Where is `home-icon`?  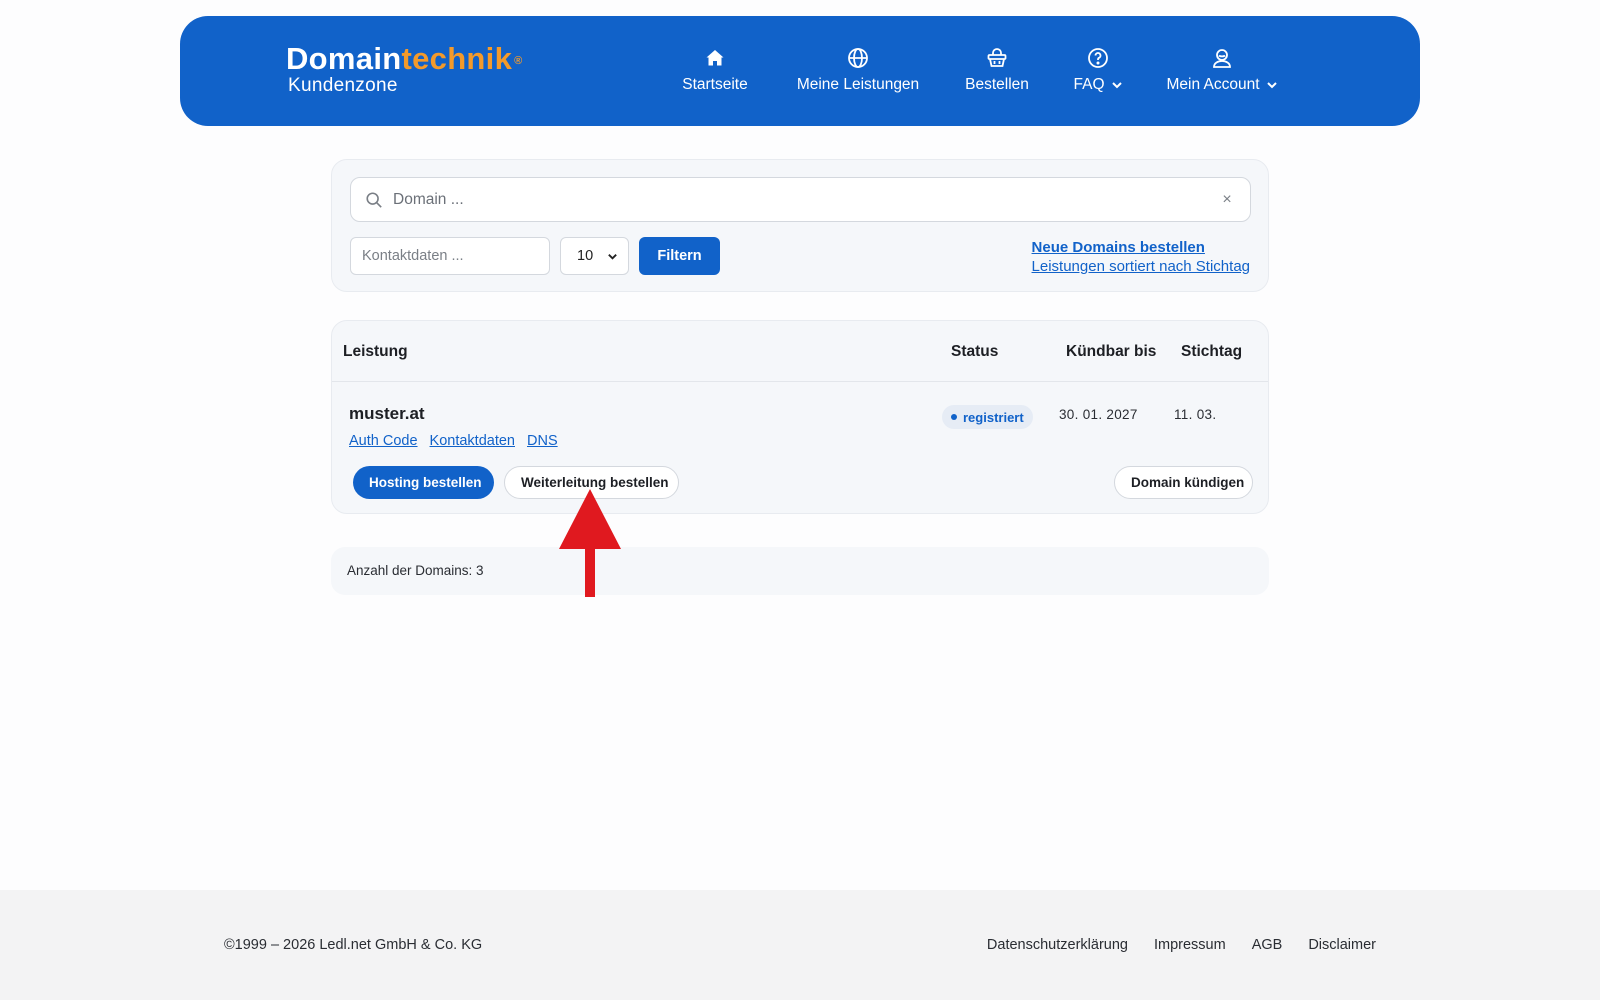
home-icon is located at coordinates (715, 58).